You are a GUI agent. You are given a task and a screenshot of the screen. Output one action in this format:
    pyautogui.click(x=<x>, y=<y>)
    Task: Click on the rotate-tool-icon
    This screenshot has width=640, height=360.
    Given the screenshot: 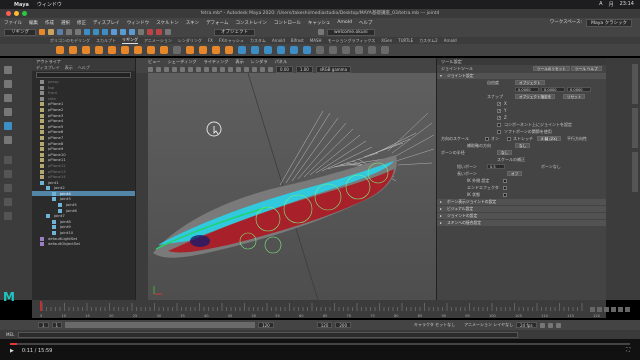 What is the action you would take?
    pyautogui.click(x=8, y=126)
    